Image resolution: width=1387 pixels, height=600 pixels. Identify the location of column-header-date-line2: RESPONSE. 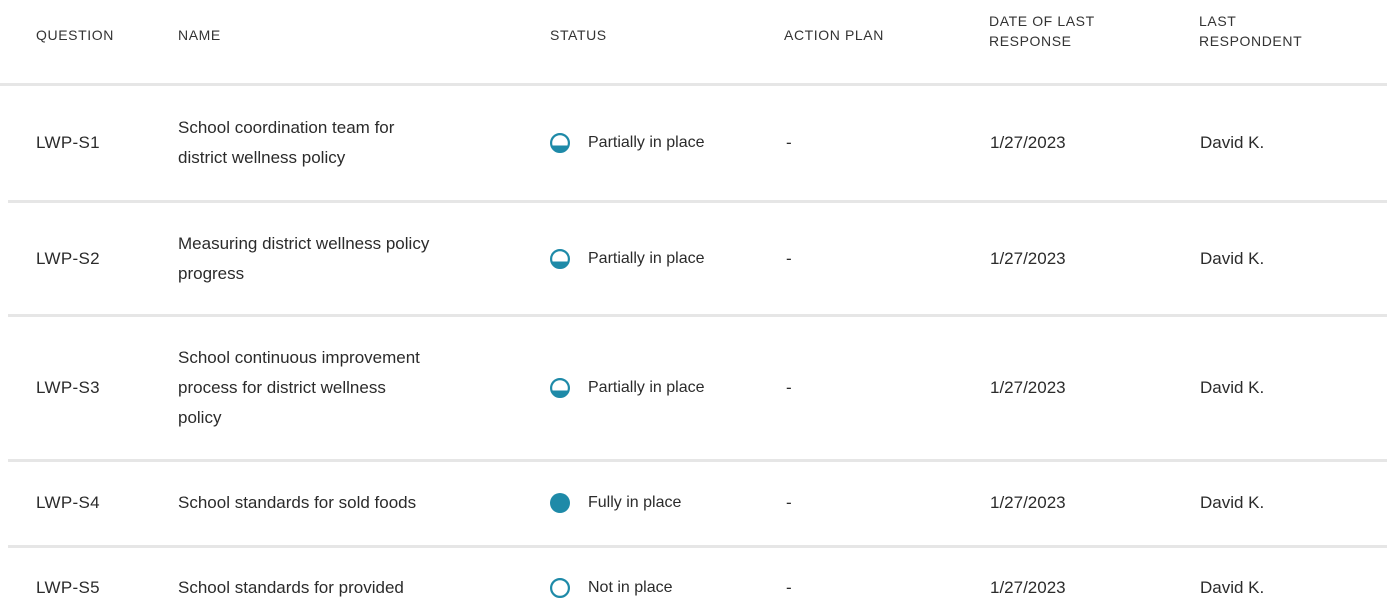
(1030, 41).